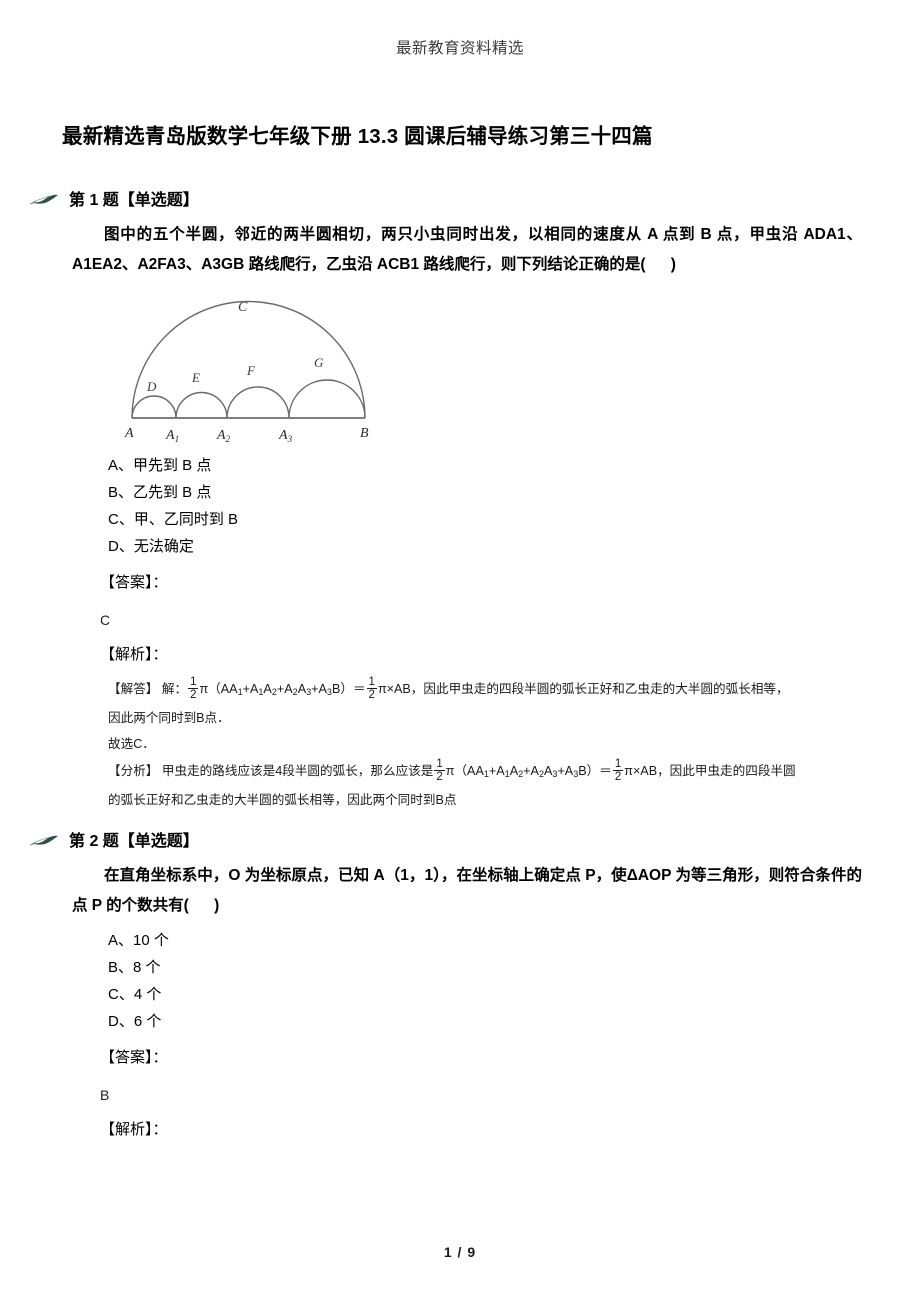  I want to click on analysis-expr-4a: 甲虫走的路线应该是4段半圆的弧长，那么应该是, so click(297, 771).